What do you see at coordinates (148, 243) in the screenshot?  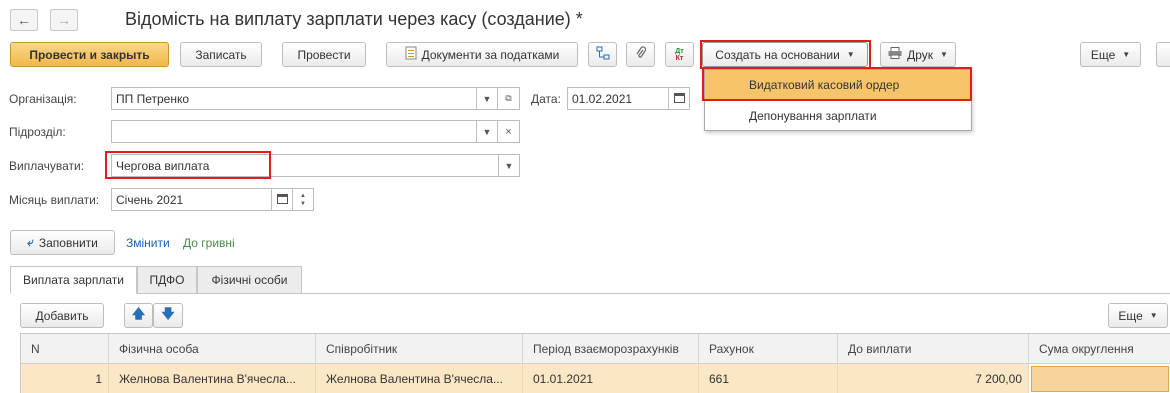 I see `change-link: Змінити` at bounding box center [148, 243].